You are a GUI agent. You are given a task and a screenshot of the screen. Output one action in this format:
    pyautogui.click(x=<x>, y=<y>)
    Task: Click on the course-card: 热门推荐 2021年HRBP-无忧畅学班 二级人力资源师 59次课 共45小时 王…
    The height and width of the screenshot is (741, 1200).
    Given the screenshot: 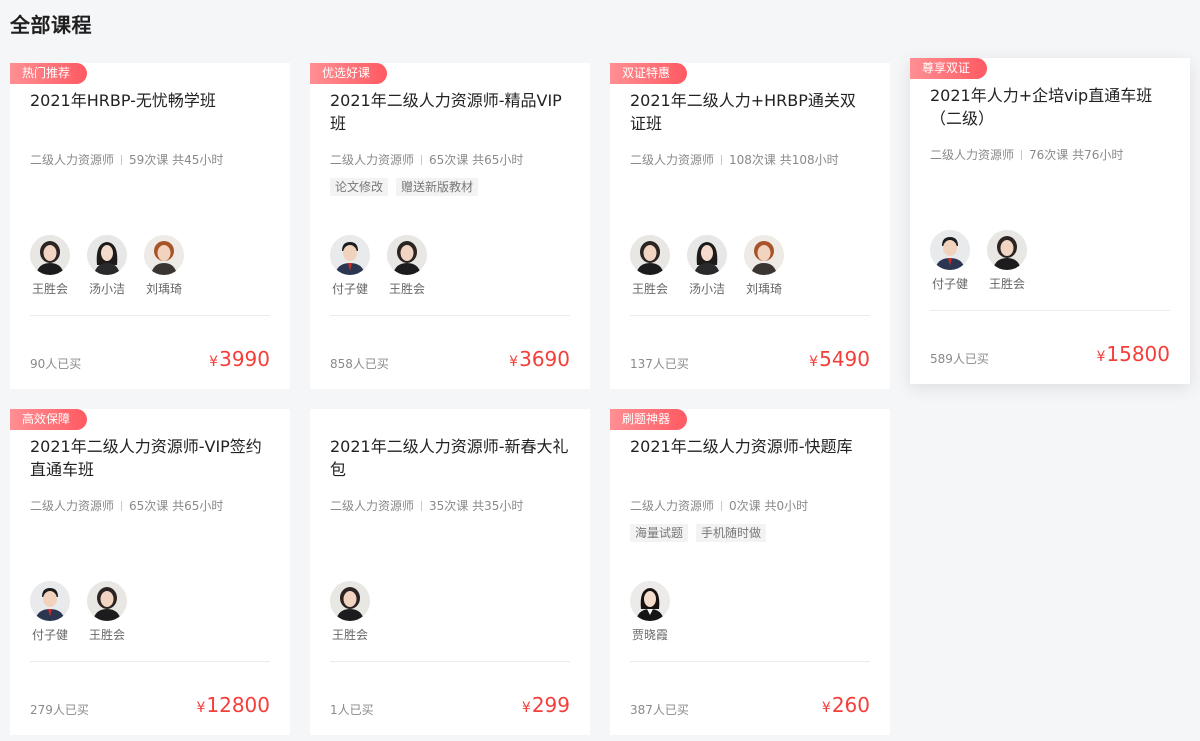 What is the action you would take?
    pyautogui.click(x=150, y=226)
    